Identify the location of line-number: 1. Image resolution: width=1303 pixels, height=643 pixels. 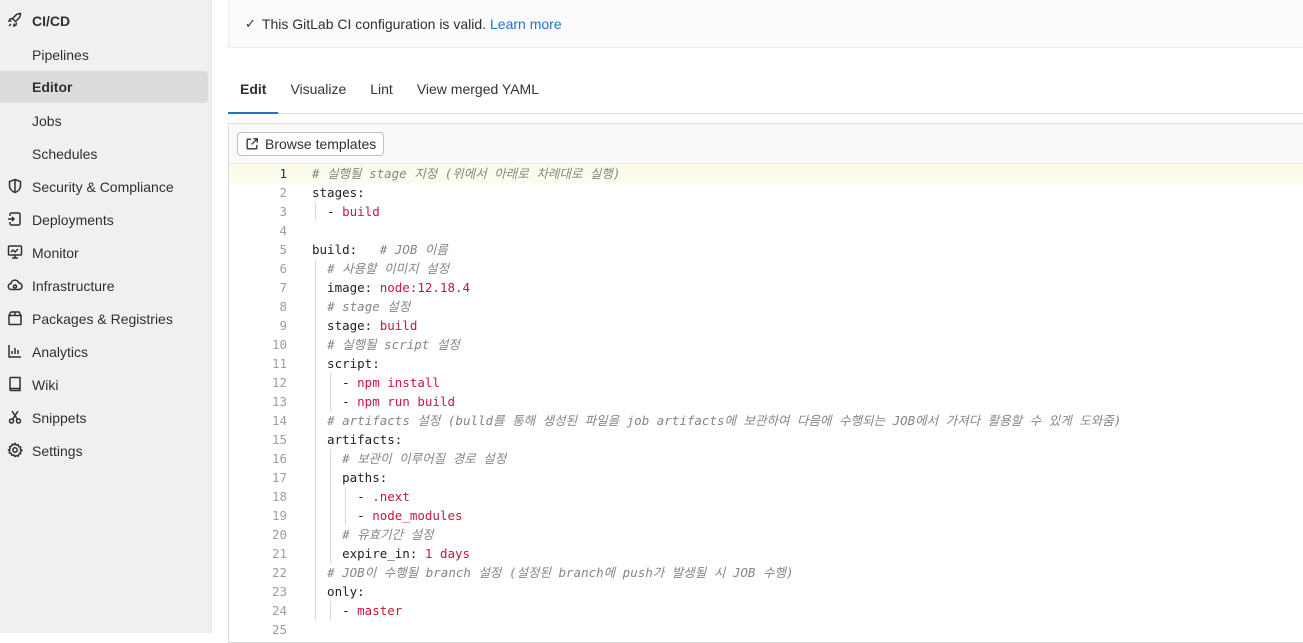
(283, 173).